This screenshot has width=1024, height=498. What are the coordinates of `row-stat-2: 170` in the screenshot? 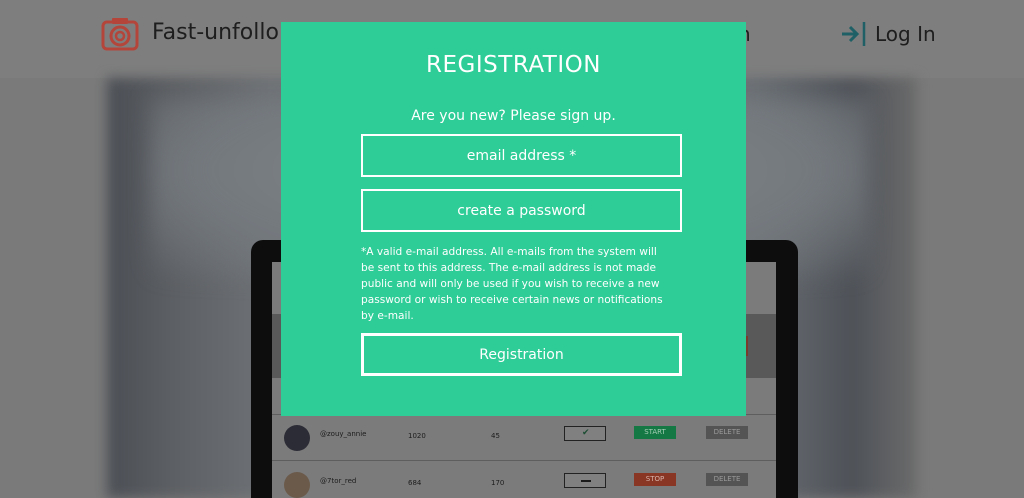 It's located at (498, 483).